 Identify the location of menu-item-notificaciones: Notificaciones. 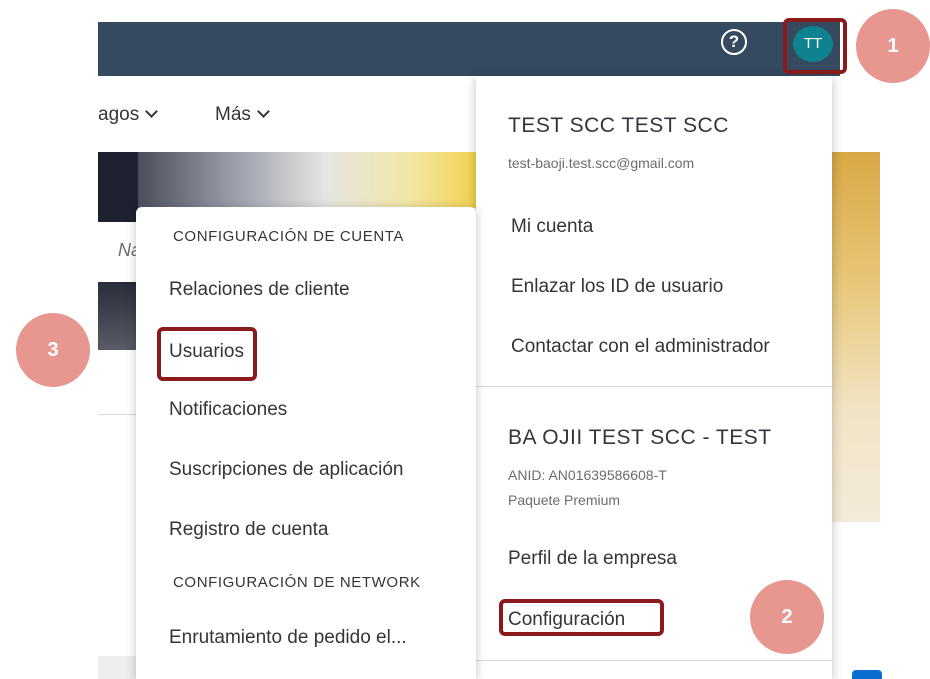
(228, 410).